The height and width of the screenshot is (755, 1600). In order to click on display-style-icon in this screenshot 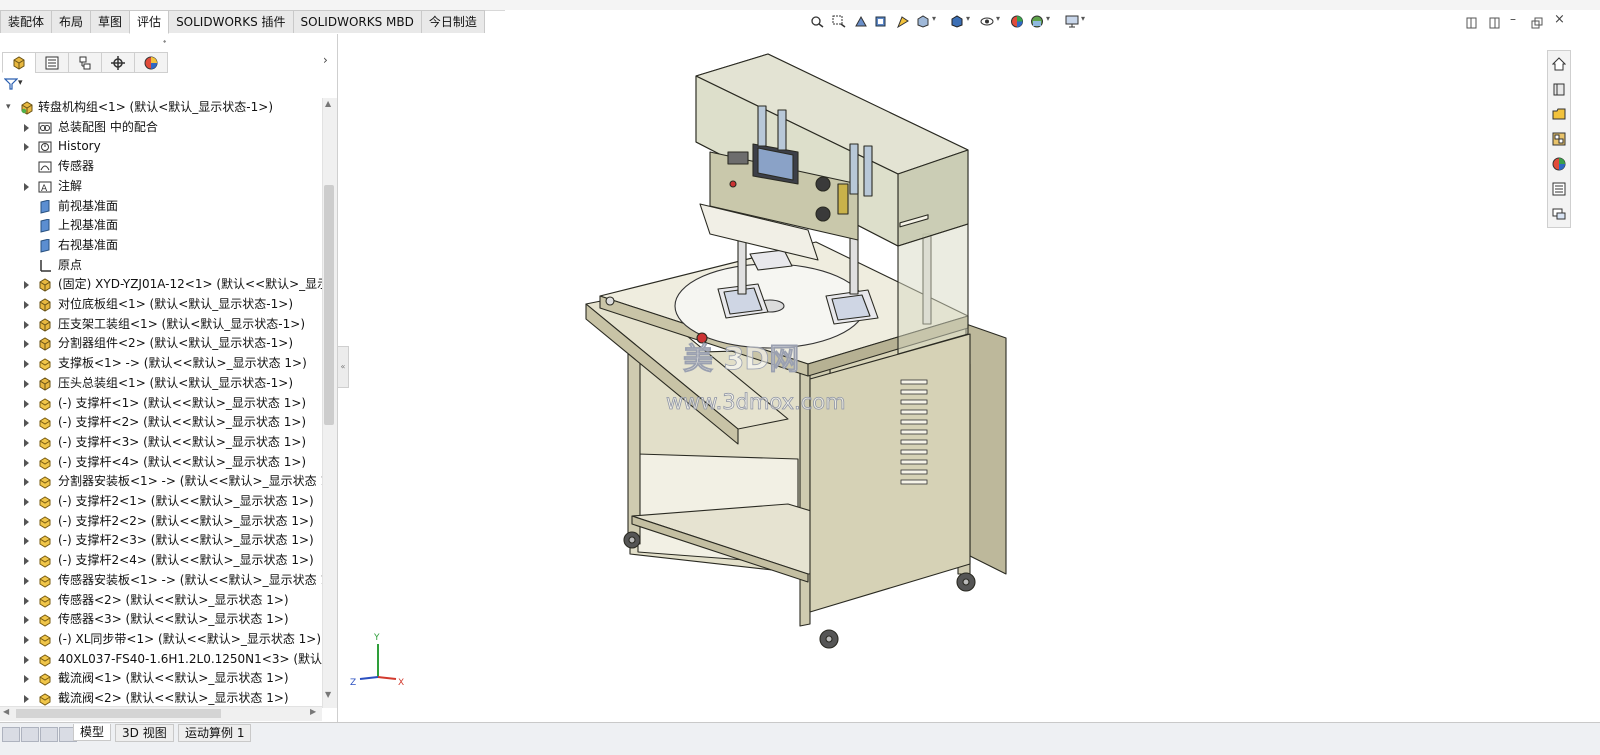, I will do `click(957, 21)`.